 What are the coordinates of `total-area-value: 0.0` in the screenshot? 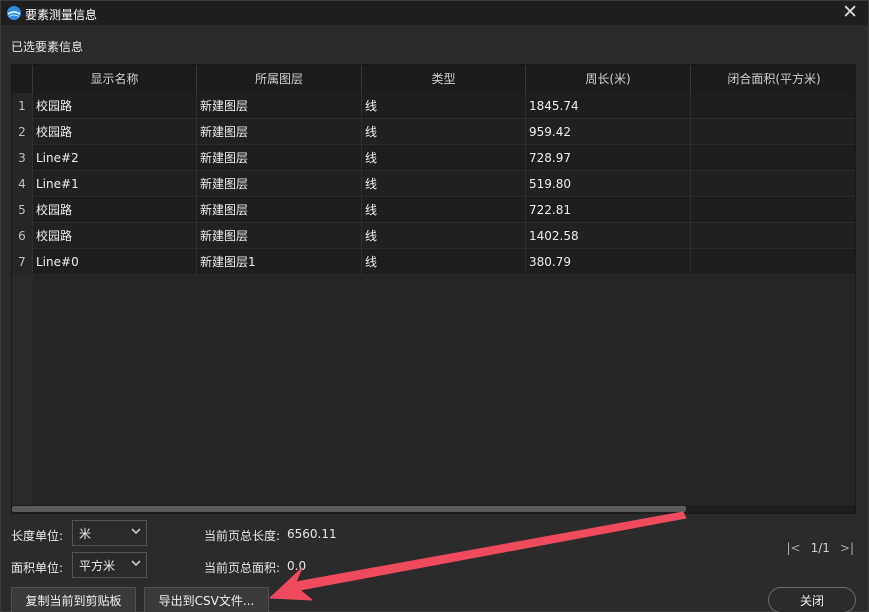 It's located at (297, 566).